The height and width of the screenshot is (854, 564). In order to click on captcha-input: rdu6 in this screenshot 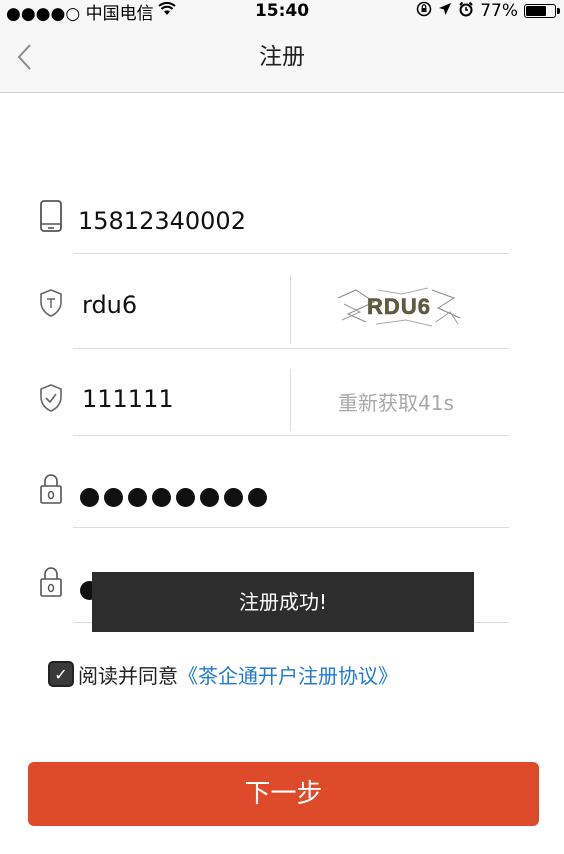, I will do `click(109, 305)`.